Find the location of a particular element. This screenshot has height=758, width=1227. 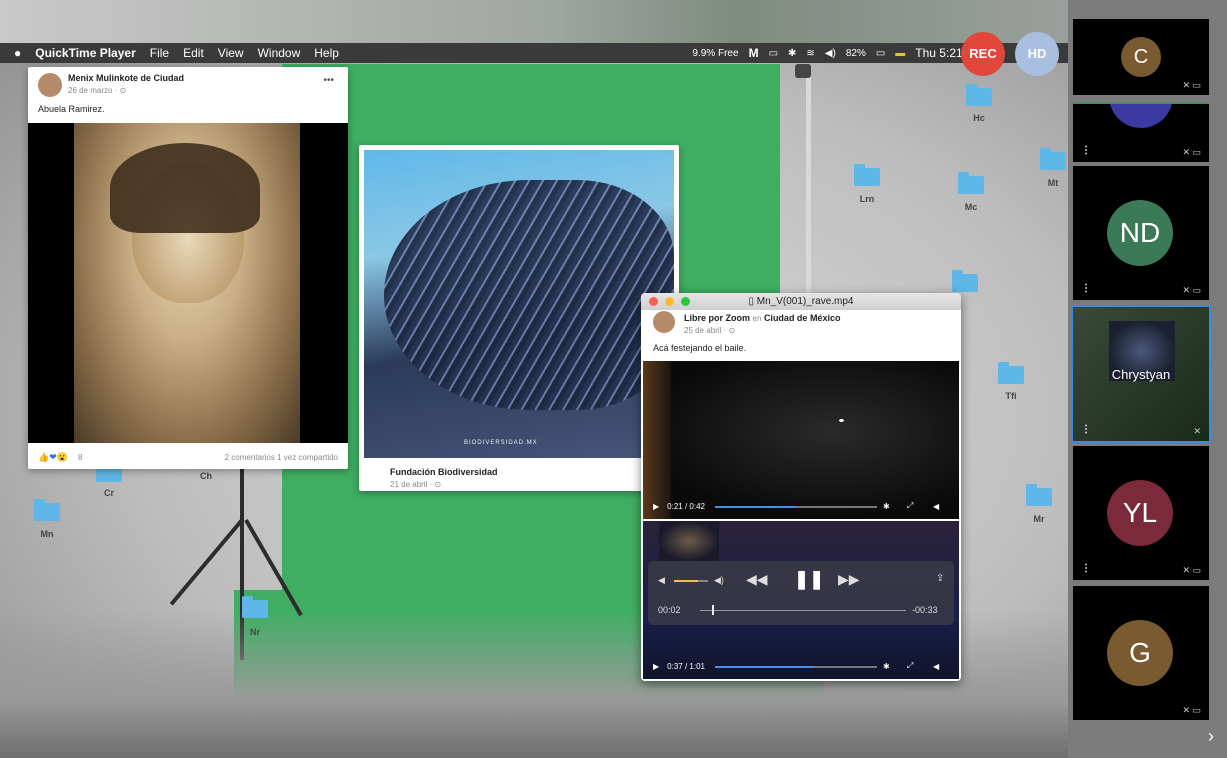

volume-icon: ◀) is located at coordinates (830, 53).